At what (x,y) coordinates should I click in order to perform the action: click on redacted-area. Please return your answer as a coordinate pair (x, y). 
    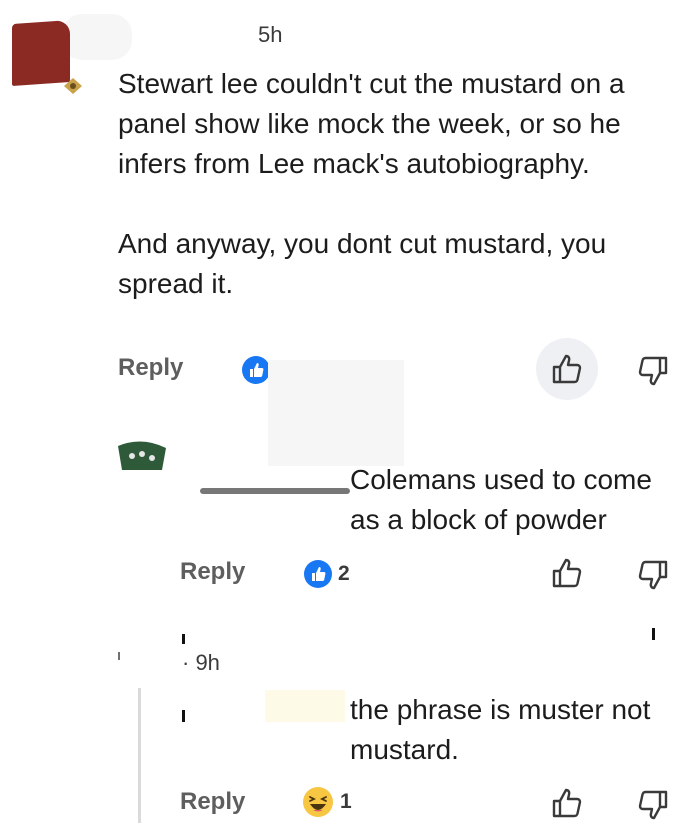
    Looking at the image, I should click on (336, 413).